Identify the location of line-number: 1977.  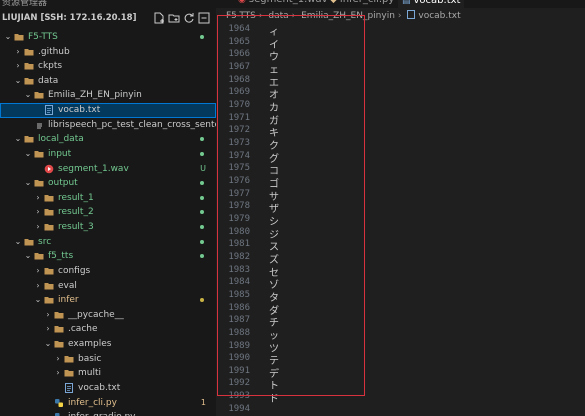
(239, 193).